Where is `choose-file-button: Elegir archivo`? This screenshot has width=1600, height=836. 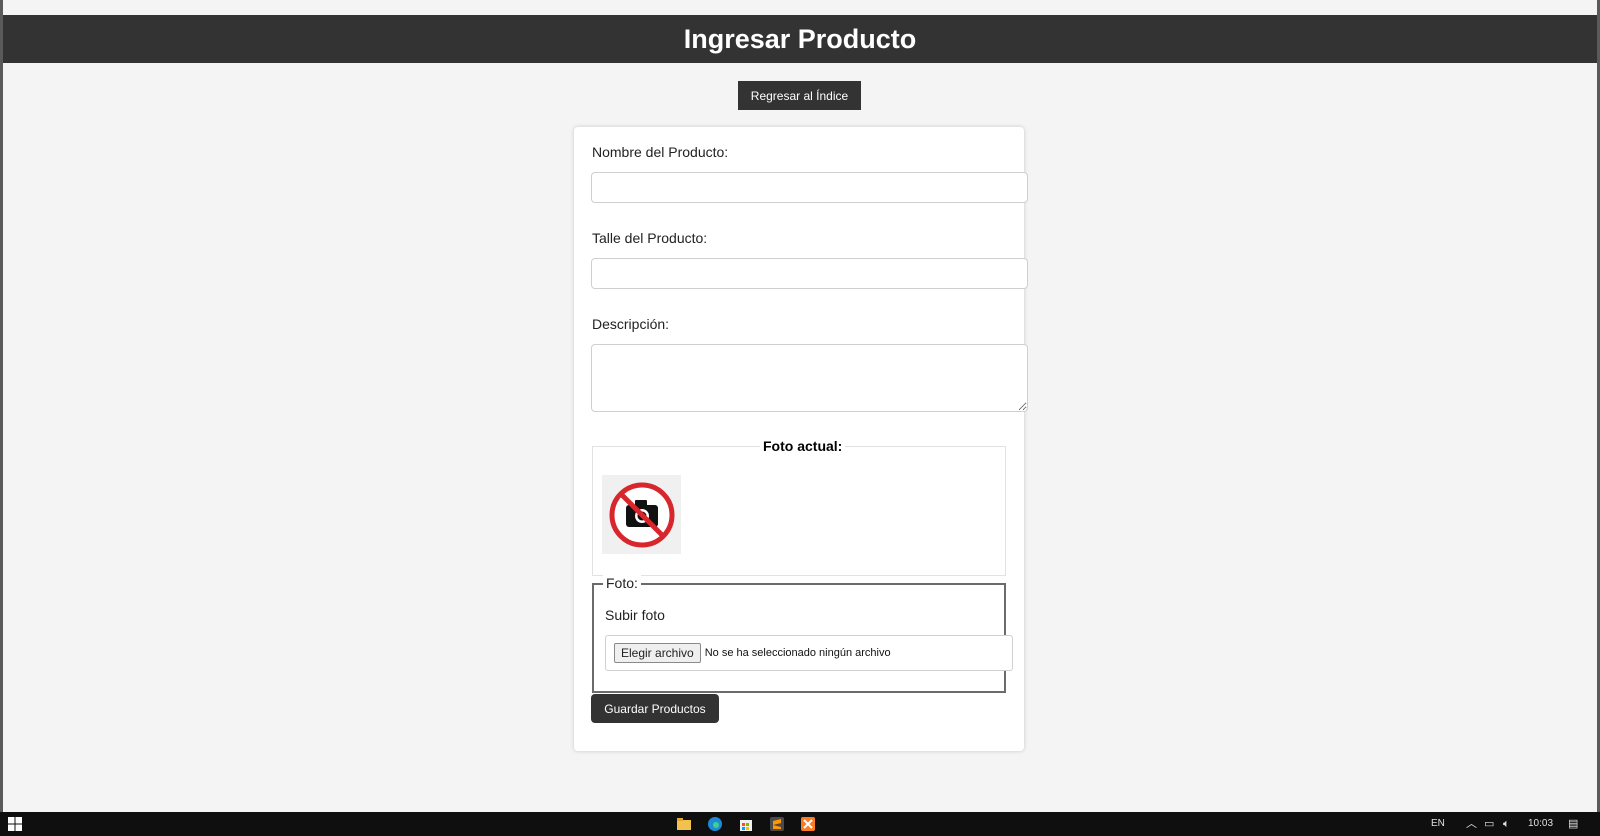 choose-file-button: Elegir archivo is located at coordinates (657, 653).